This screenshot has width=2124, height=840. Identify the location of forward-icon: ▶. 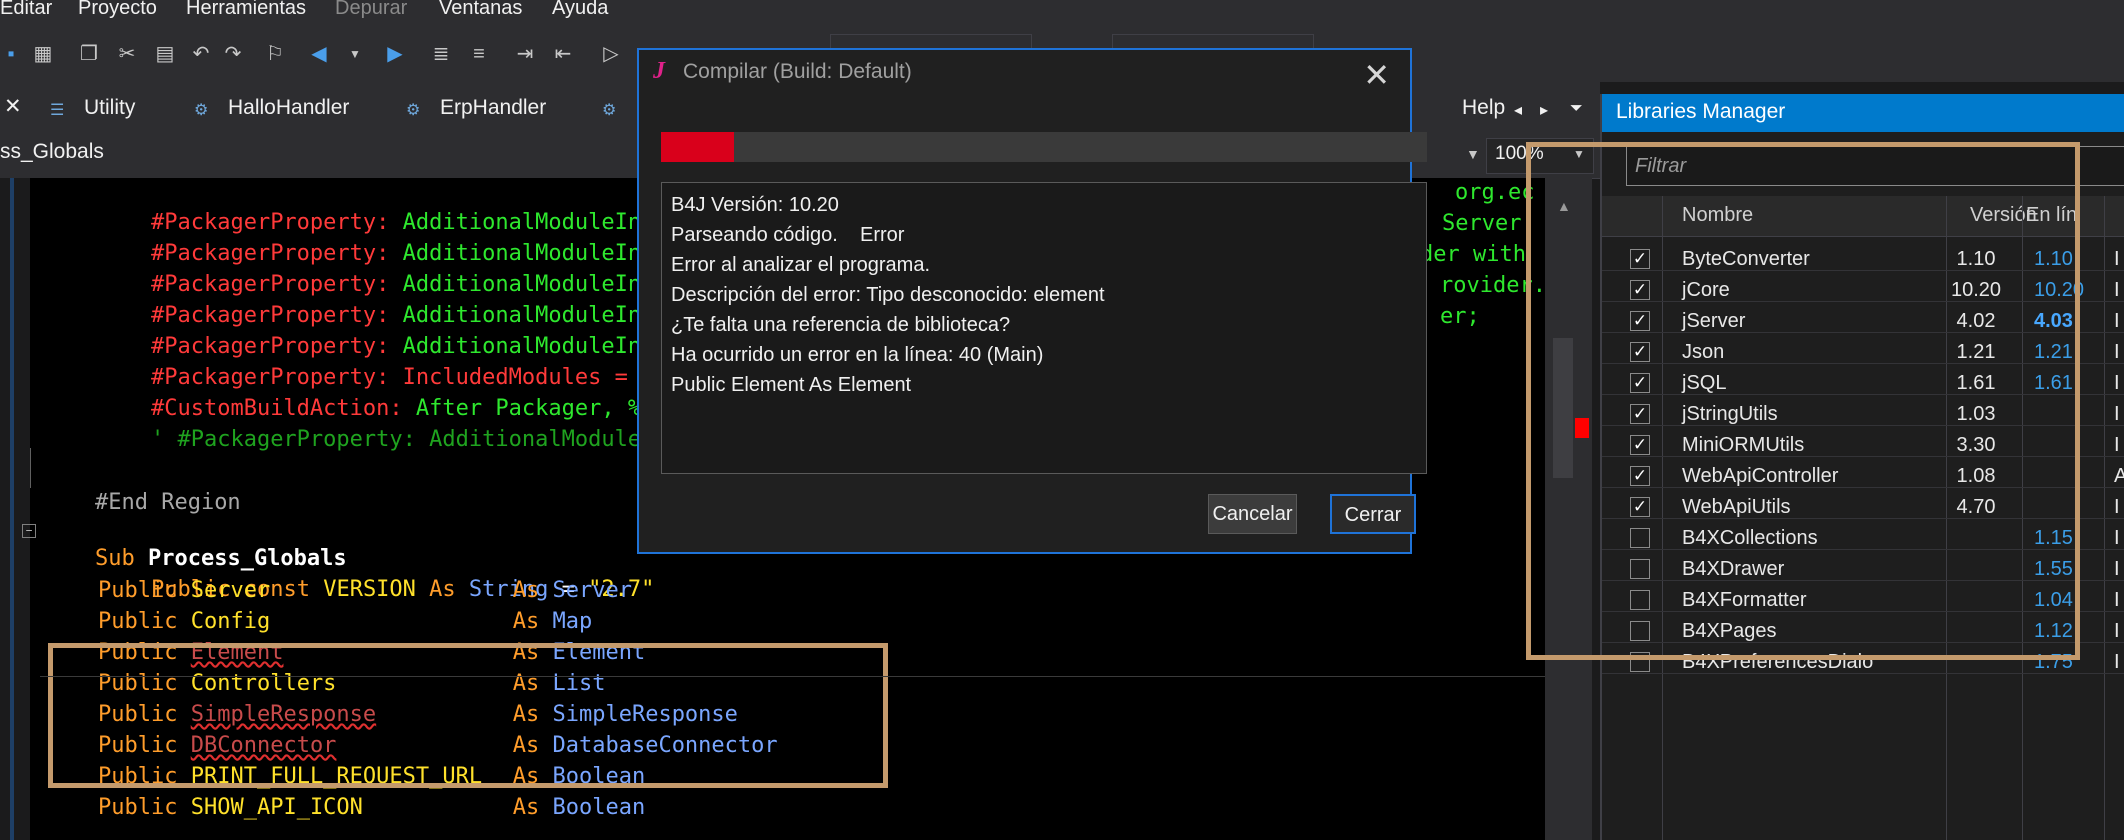
(395, 54).